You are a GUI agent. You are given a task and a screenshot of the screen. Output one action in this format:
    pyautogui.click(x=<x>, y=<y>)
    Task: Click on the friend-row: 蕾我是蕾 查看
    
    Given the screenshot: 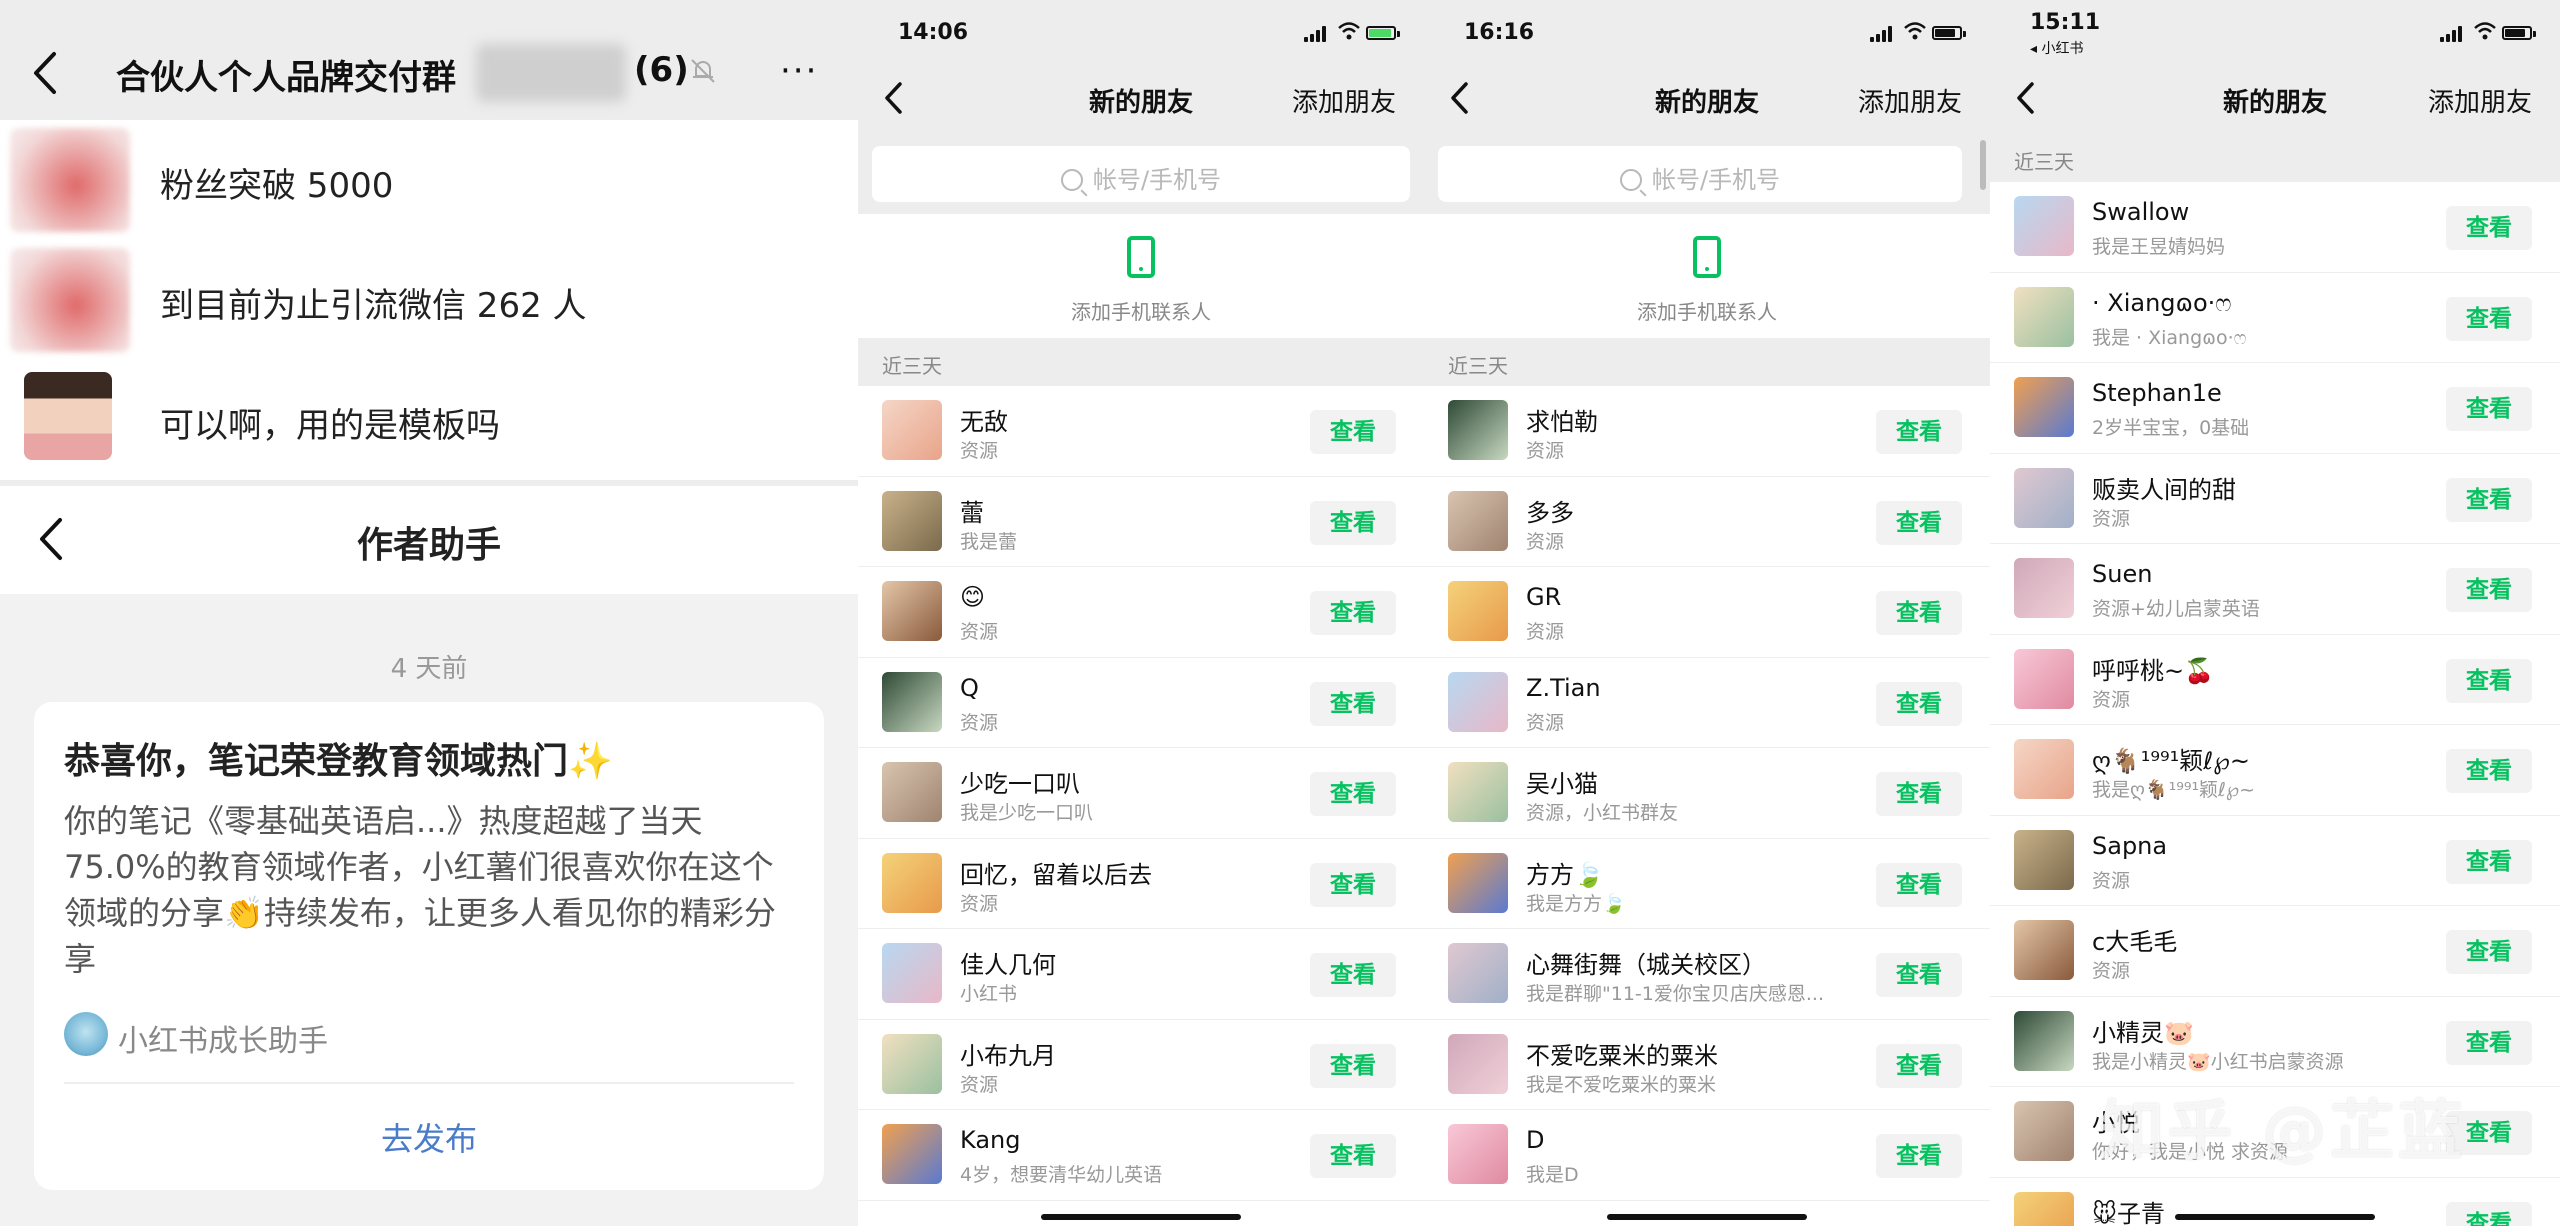 What is the action you would take?
    pyautogui.click(x=1141, y=521)
    